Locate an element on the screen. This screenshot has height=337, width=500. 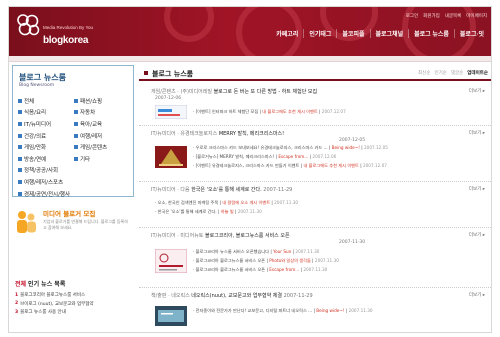
main-nav: 카페고리 인기태그 블코피플 블로그채널 블로그 뉴스룸 블로그·잇 is located at coordinates (380, 33).